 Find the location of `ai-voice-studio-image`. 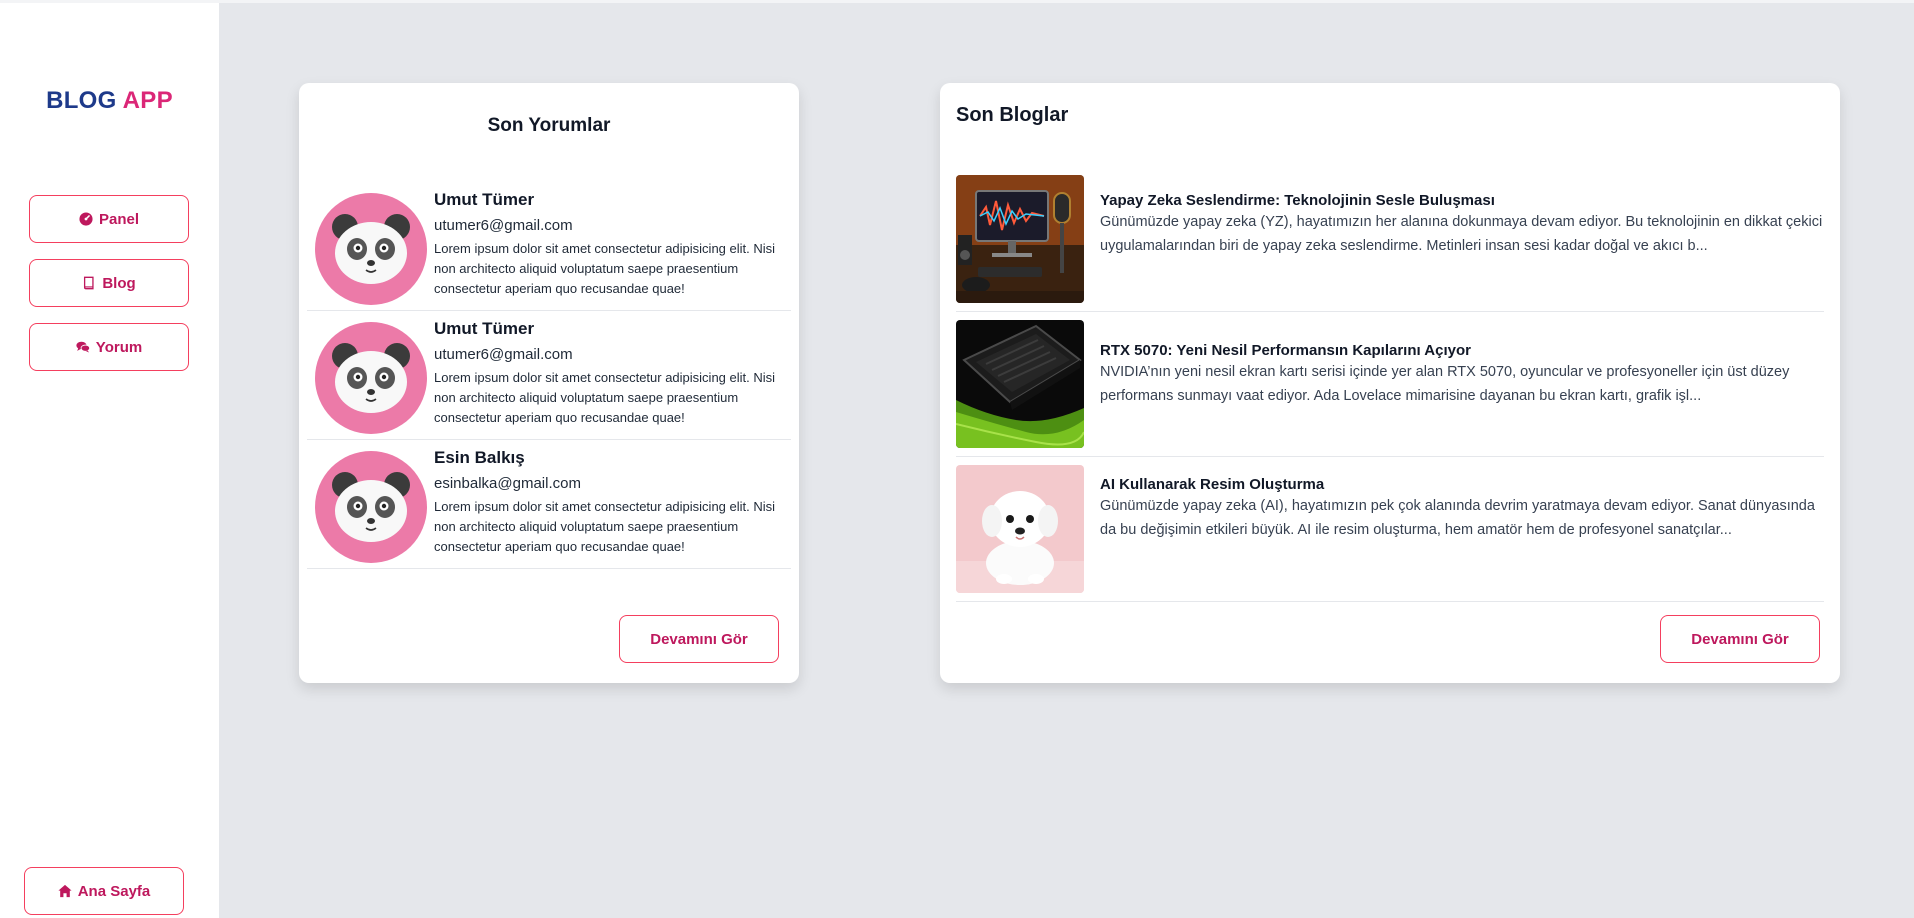

ai-voice-studio-image is located at coordinates (1020, 239).